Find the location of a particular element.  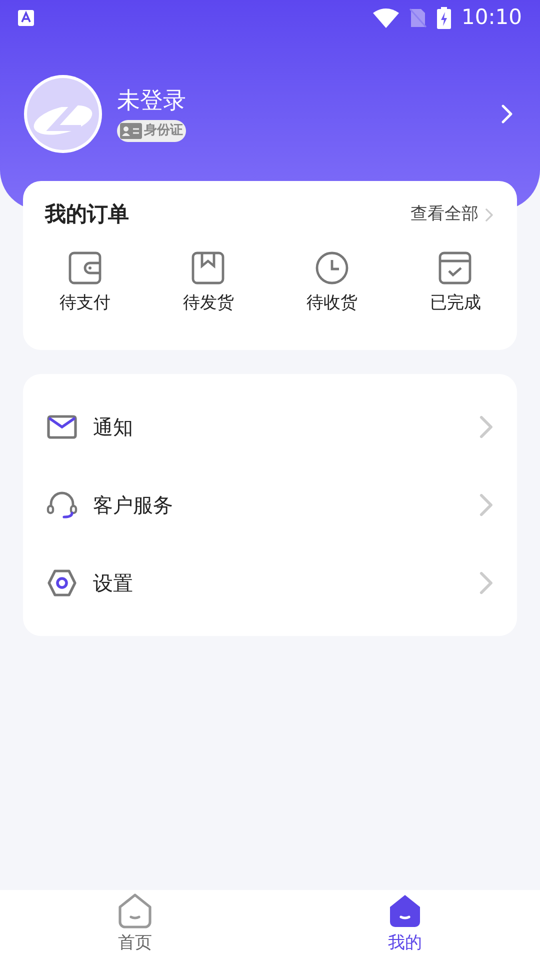

battery-charging-icon is located at coordinates (444, 18).